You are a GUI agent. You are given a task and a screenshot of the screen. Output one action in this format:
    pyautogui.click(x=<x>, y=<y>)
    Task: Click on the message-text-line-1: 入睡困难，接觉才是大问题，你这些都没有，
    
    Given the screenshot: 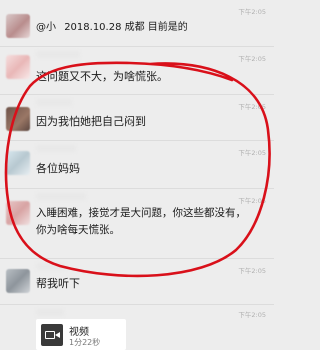 What is the action you would take?
    pyautogui.click(x=141, y=213)
    